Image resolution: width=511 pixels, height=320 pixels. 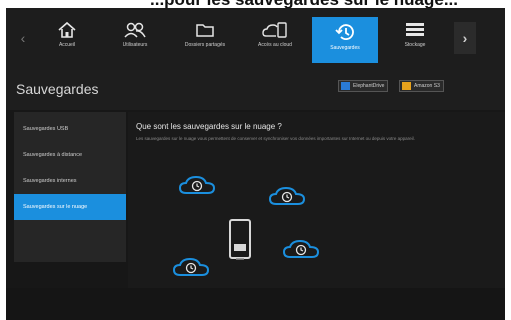 I want to click on bottom-bar, so click(x=255, y=304).